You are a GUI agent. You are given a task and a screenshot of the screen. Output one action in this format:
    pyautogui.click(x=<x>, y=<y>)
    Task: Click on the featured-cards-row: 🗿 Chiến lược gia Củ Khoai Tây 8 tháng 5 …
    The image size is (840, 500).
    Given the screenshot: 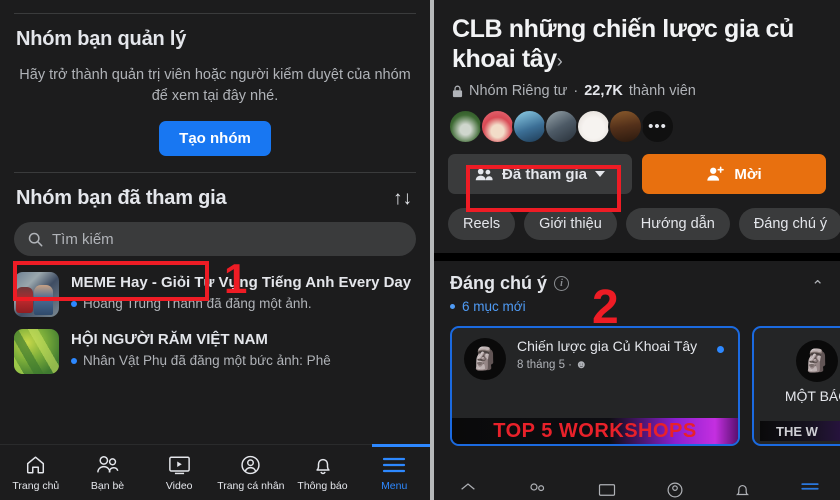 What is the action you would take?
    pyautogui.click(x=637, y=380)
    